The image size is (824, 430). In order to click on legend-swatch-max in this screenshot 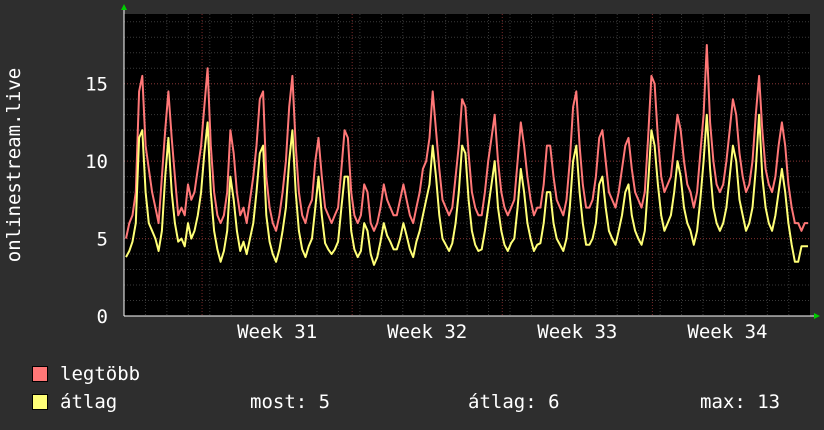, I will do `click(40, 374)`.